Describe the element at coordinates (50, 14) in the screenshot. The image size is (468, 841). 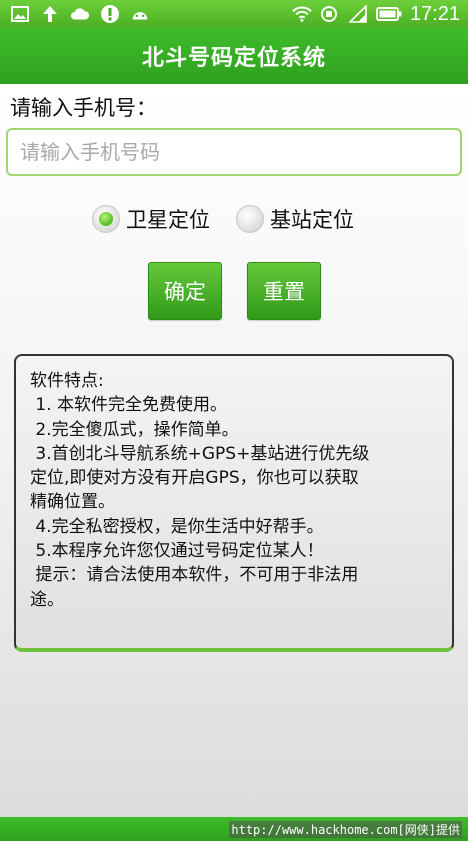
I see `upload-arrow-icon` at that location.